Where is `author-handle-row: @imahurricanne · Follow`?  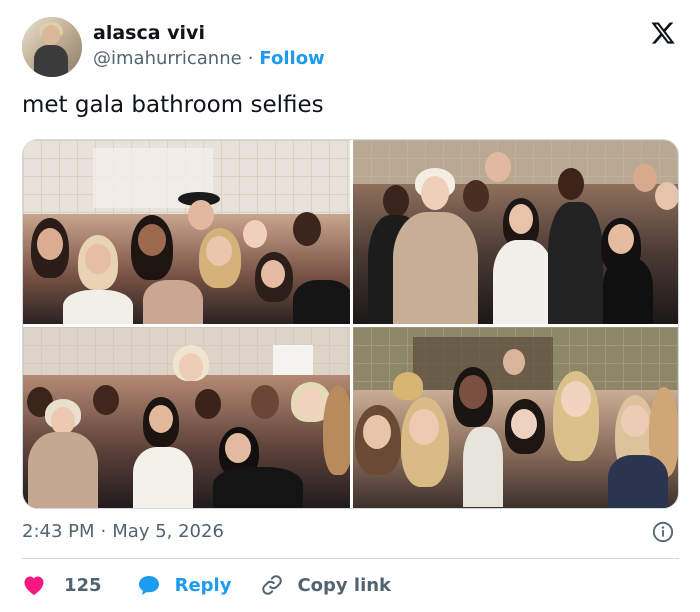
author-handle-row: @imahurricanne · Follow is located at coordinates (209, 58).